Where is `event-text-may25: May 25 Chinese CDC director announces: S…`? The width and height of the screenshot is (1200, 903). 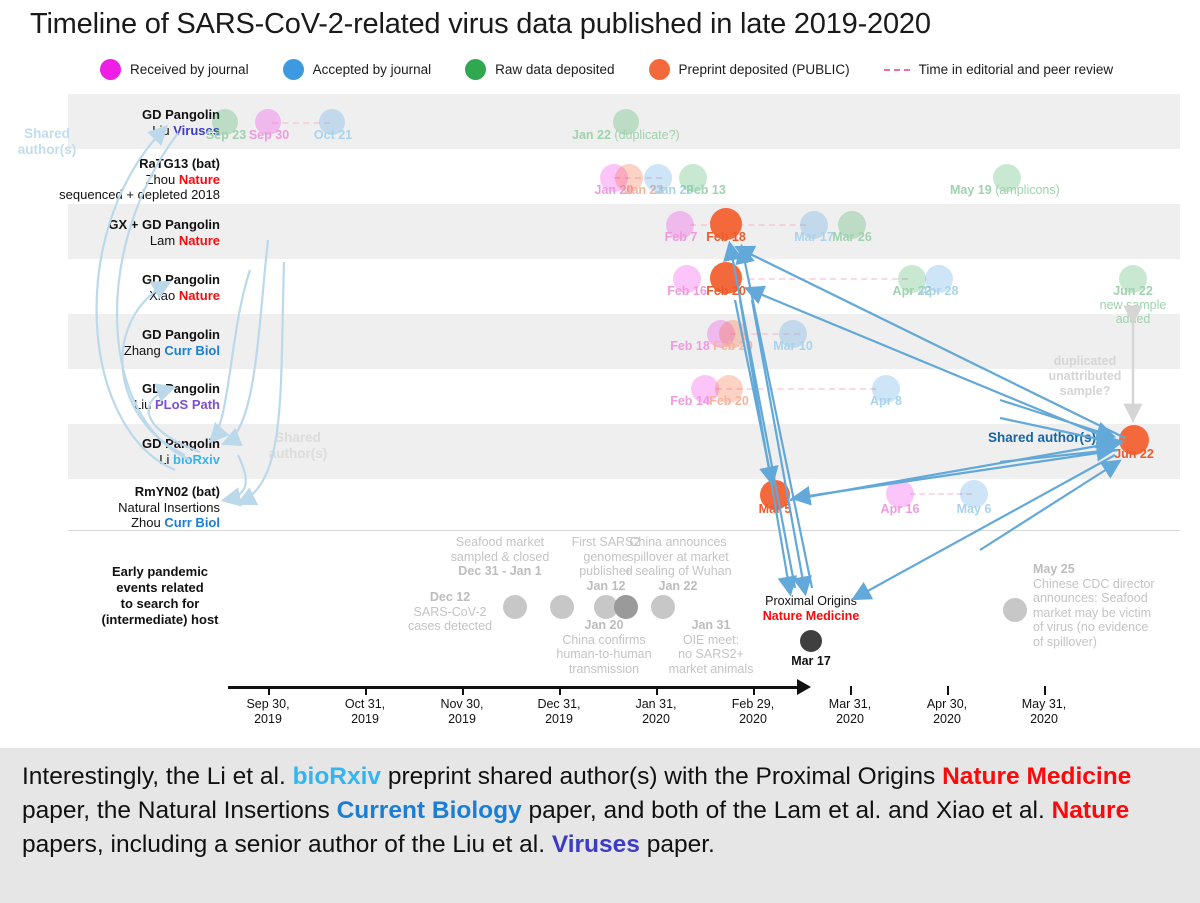 event-text-may25: May 25 Chinese CDC director announces: S… is located at coordinates (1113, 605).